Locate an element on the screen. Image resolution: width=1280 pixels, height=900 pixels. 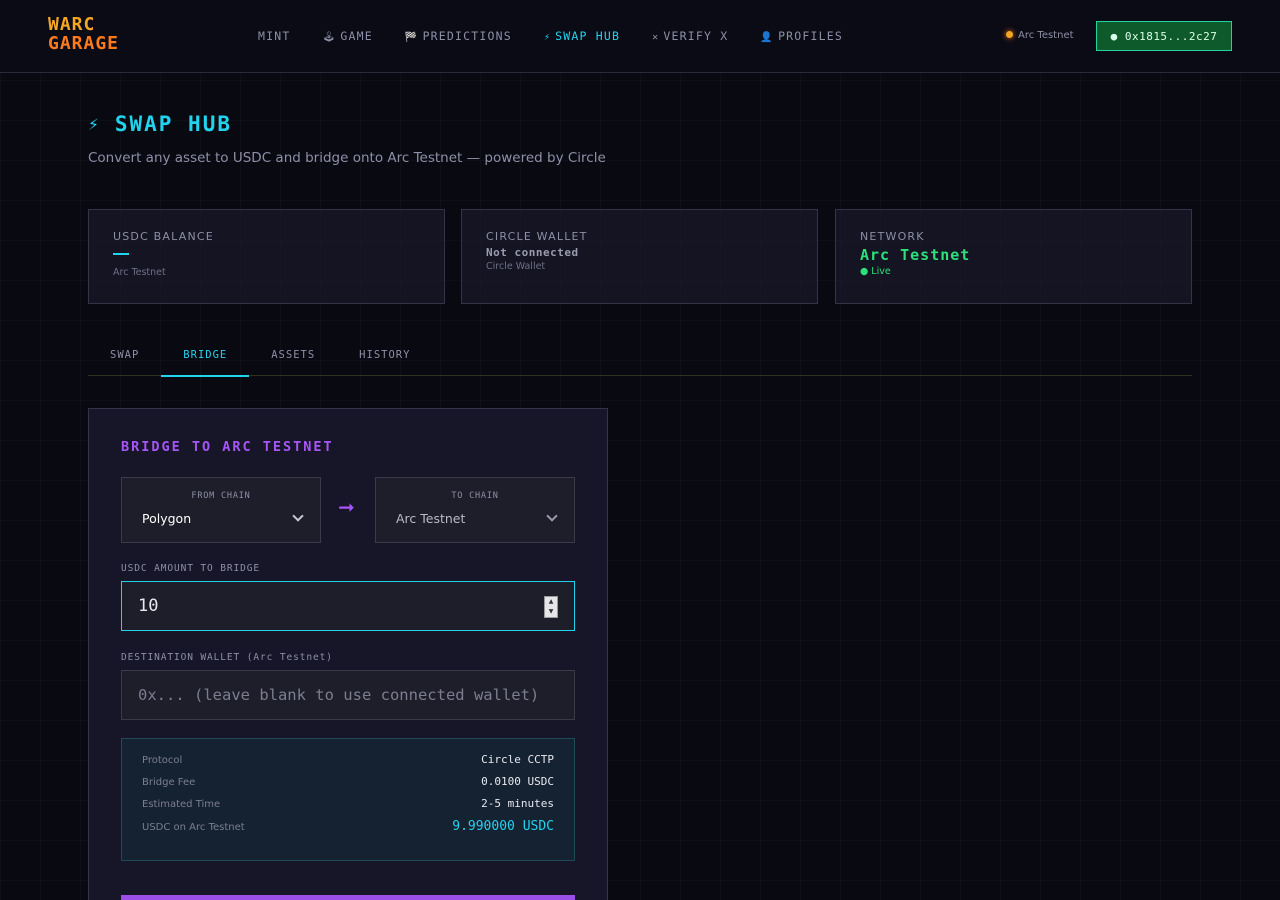
network-indicator: Arc Testnet is located at coordinates (1040, 35).